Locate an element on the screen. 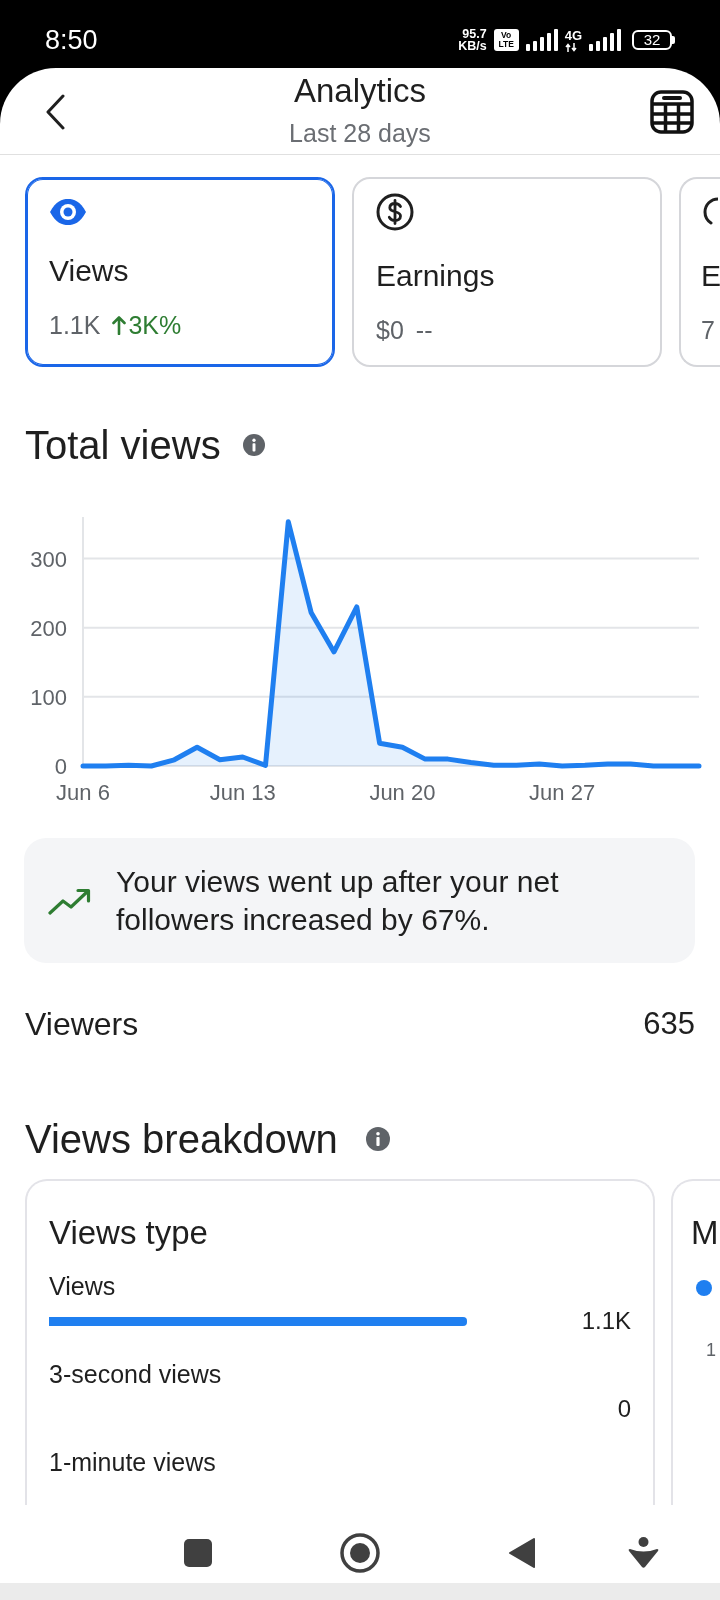 This screenshot has width=720, height=1600. bar-value: 0 is located at coordinates (623, 1409).